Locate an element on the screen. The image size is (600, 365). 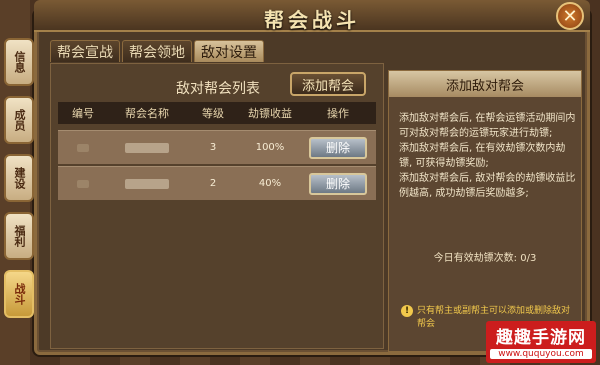
tab-bar: 帮会宣战 帮会领地 敌对设置 is located at coordinates (157, 51).